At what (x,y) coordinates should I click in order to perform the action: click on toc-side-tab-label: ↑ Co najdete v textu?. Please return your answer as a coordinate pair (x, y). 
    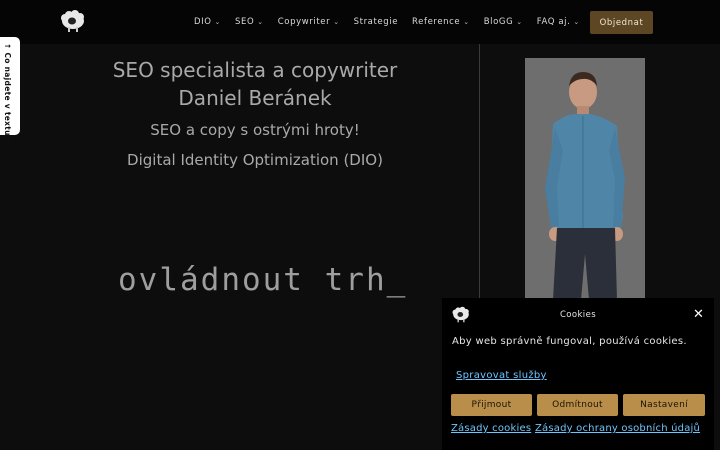
    Looking at the image, I should click on (7, 92).